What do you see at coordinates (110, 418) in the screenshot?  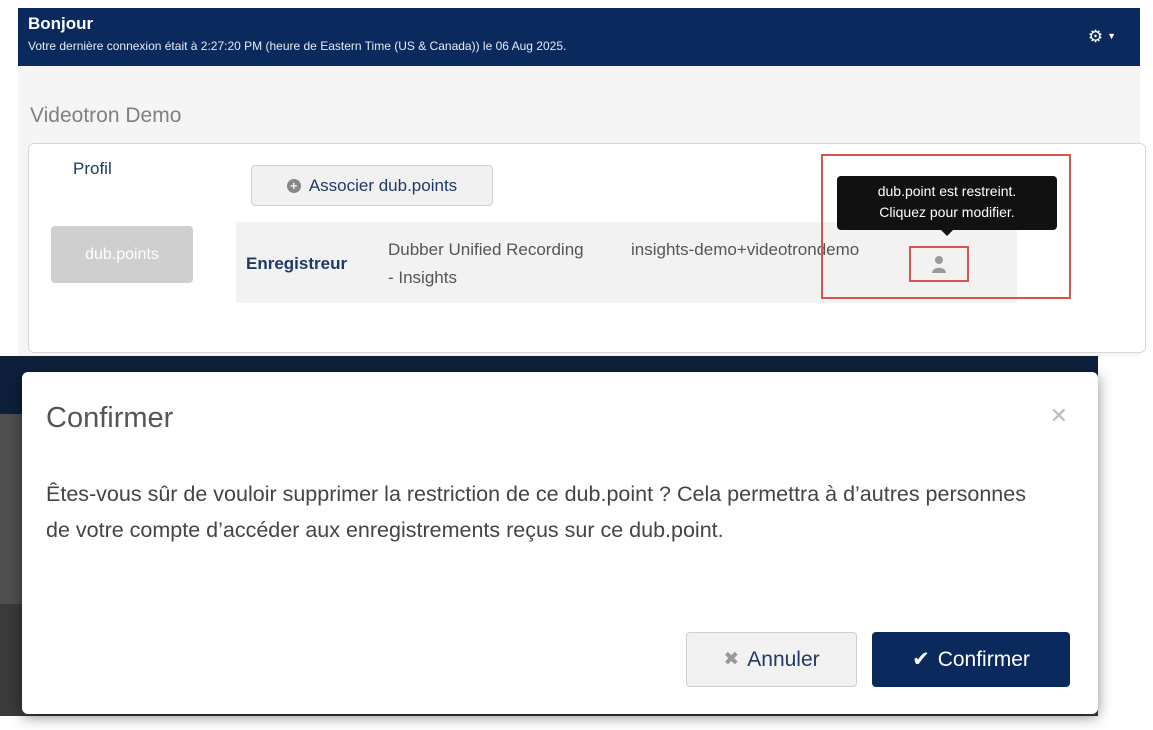 I see `dialog-title: Confirmer` at bounding box center [110, 418].